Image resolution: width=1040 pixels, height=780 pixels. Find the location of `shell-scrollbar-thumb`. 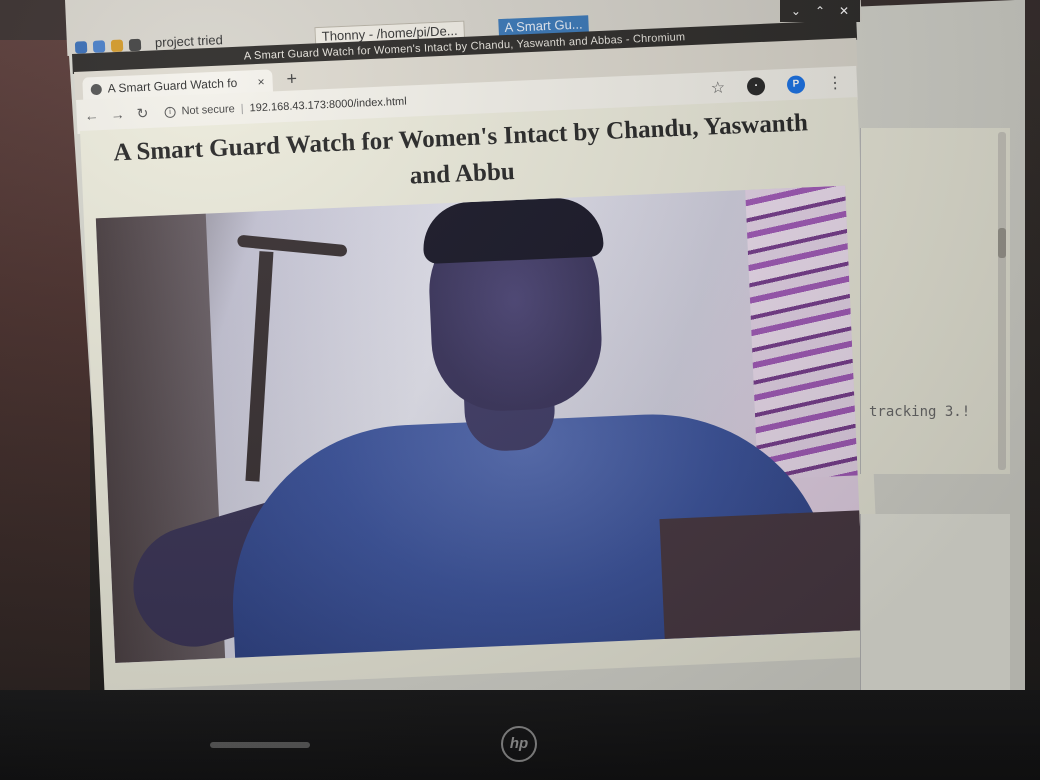

shell-scrollbar-thumb is located at coordinates (1002, 243).